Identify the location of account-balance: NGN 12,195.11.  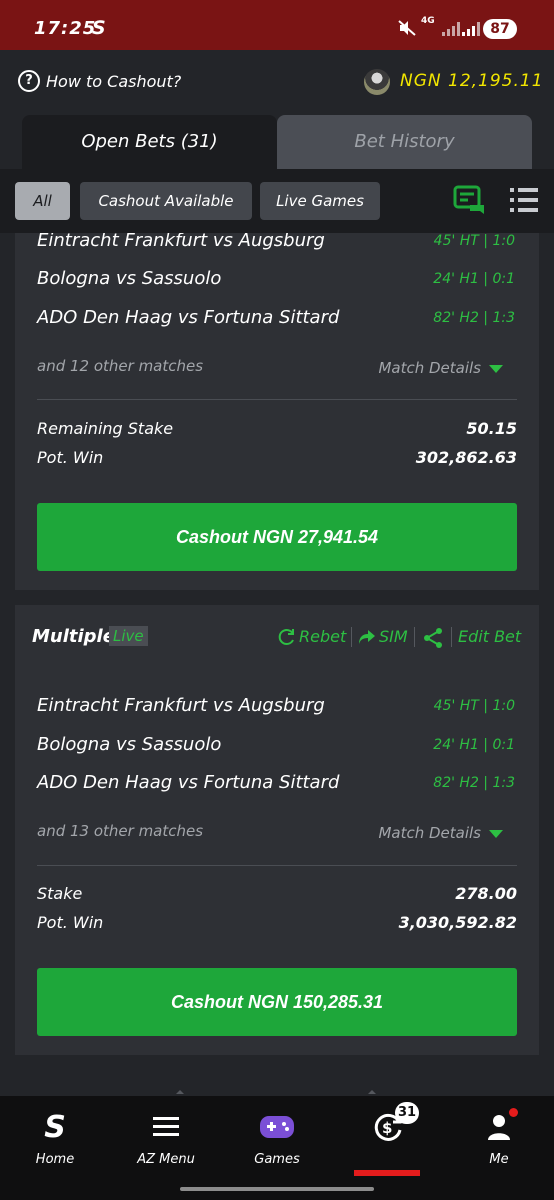
(472, 81).